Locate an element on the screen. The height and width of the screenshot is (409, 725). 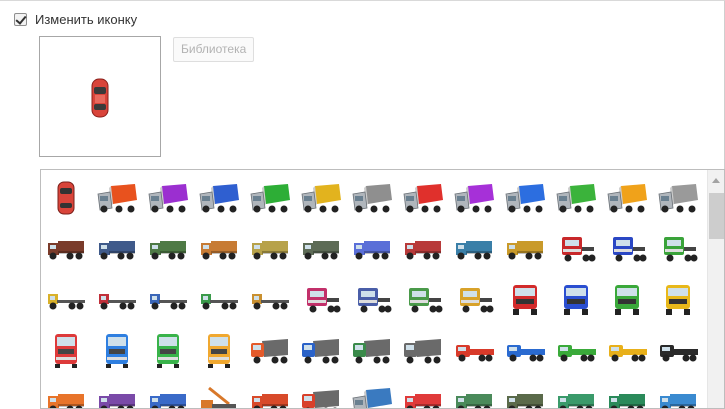
gallery-scrollbar is located at coordinates (715, 289).